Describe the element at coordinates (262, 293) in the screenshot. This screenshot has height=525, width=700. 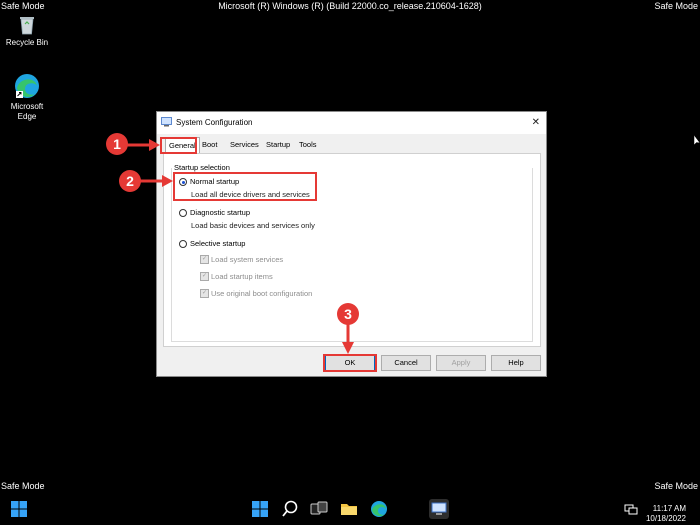
I see `use-original-boot-config-label: Use original boot configuration` at that location.